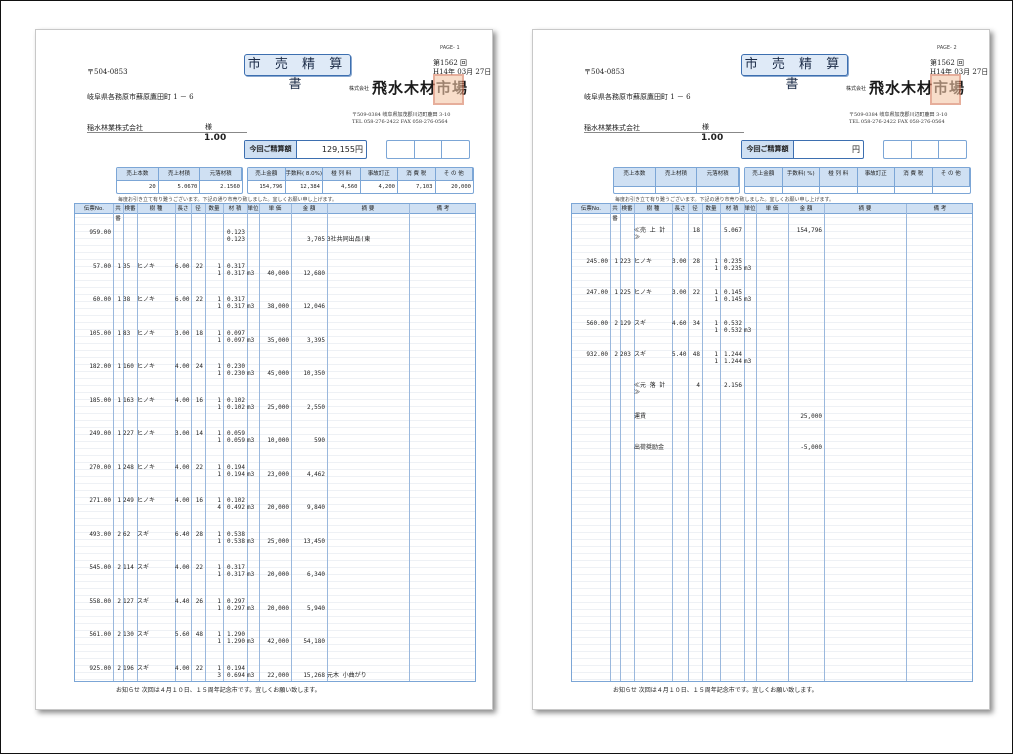 The height and width of the screenshot is (754, 1013). Describe the element at coordinates (182, 299) in the screenshot. I see `cell-len: 6.00` at that location.